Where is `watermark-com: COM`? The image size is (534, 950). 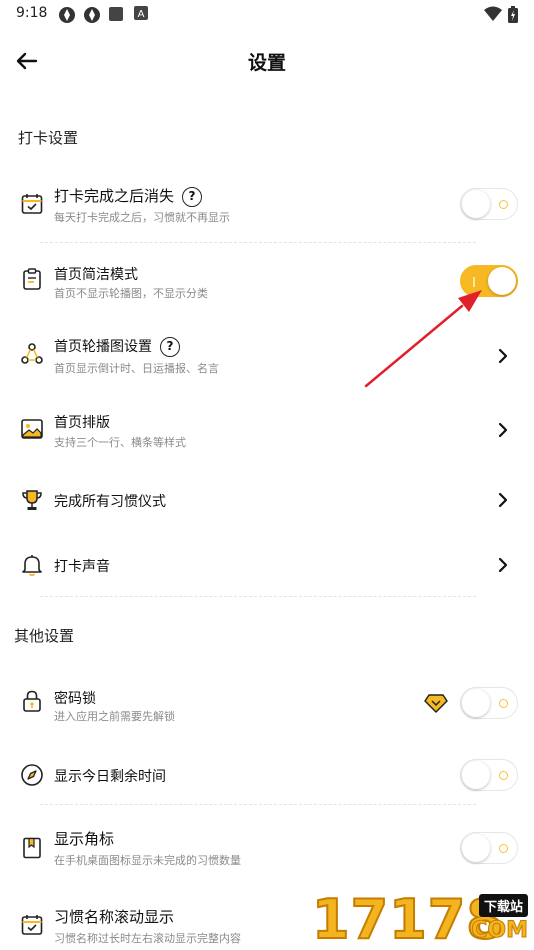 watermark-com: COM is located at coordinates (500, 931).